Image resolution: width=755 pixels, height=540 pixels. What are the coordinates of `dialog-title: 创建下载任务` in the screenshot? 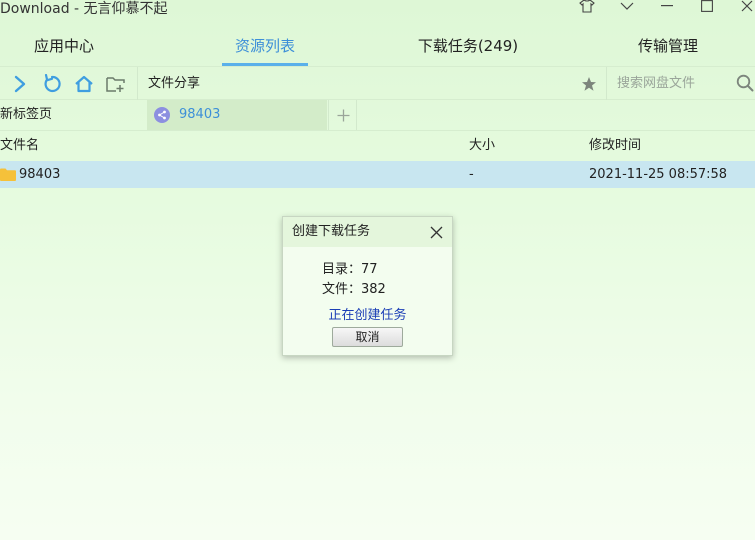 It's located at (331, 231).